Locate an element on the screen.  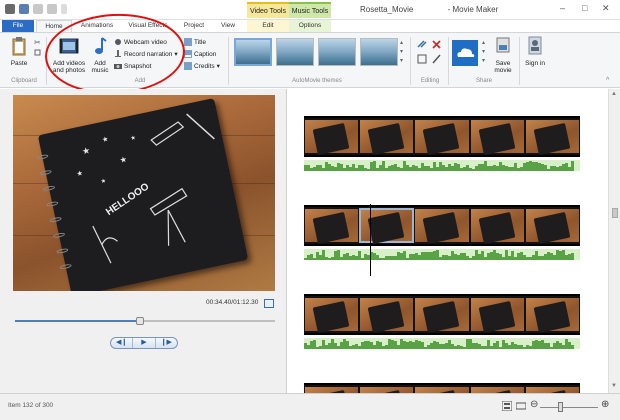
zoom-slider is located at coordinates (569, 407).